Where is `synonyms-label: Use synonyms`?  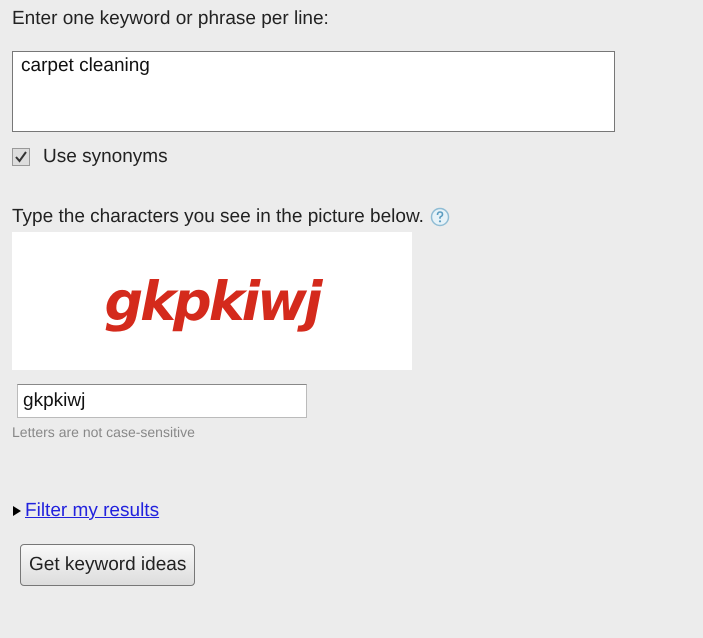 synonyms-label: Use synonyms is located at coordinates (105, 157).